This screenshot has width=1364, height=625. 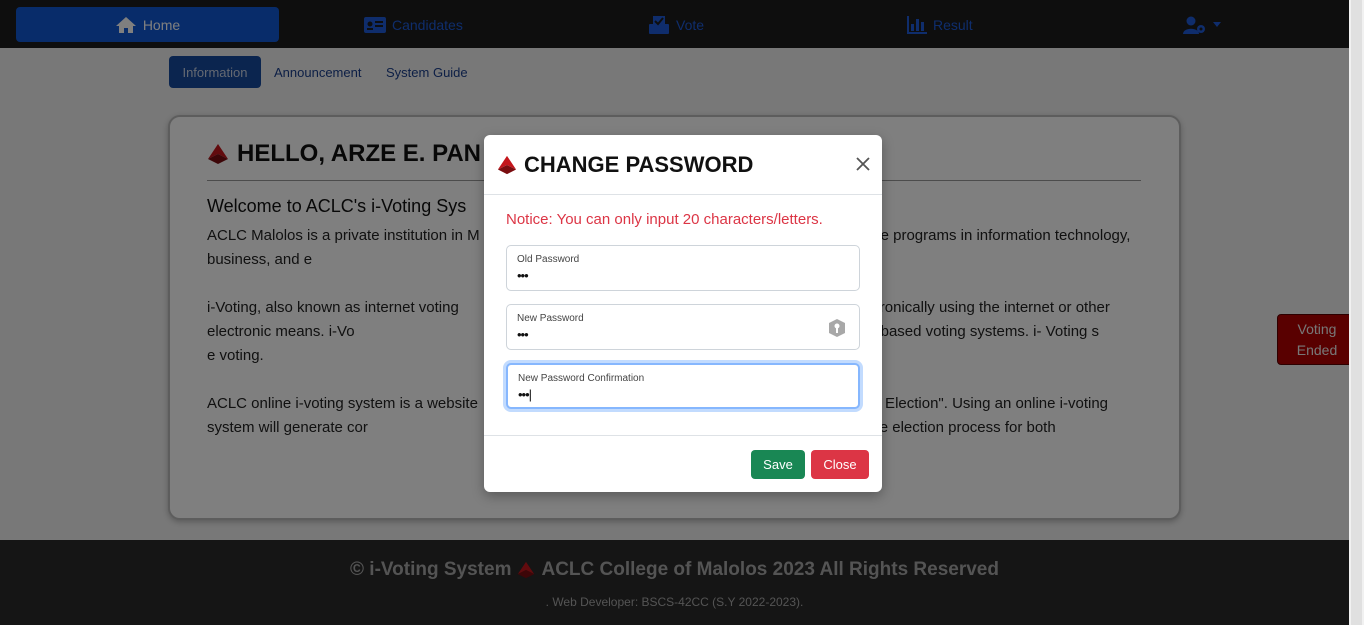 I want to click on modal-header: CHANGE PASSWORD, so click(x=683, y=165).